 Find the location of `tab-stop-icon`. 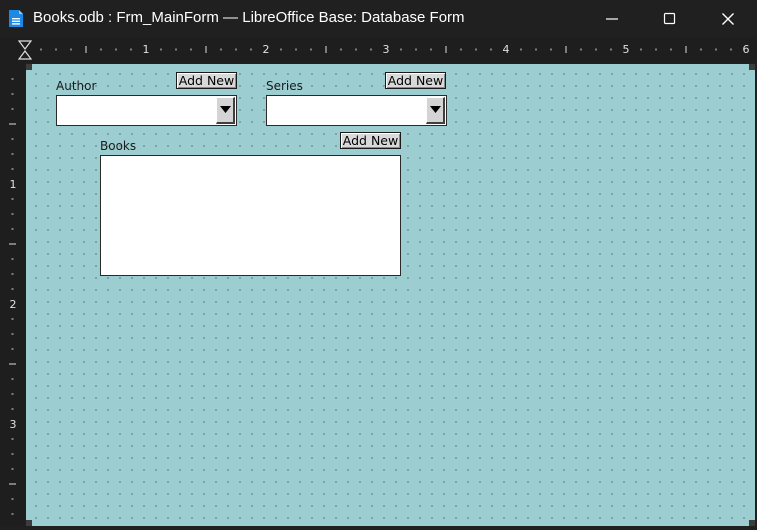

tab-stop-icon is located at coordinates (25, 52).